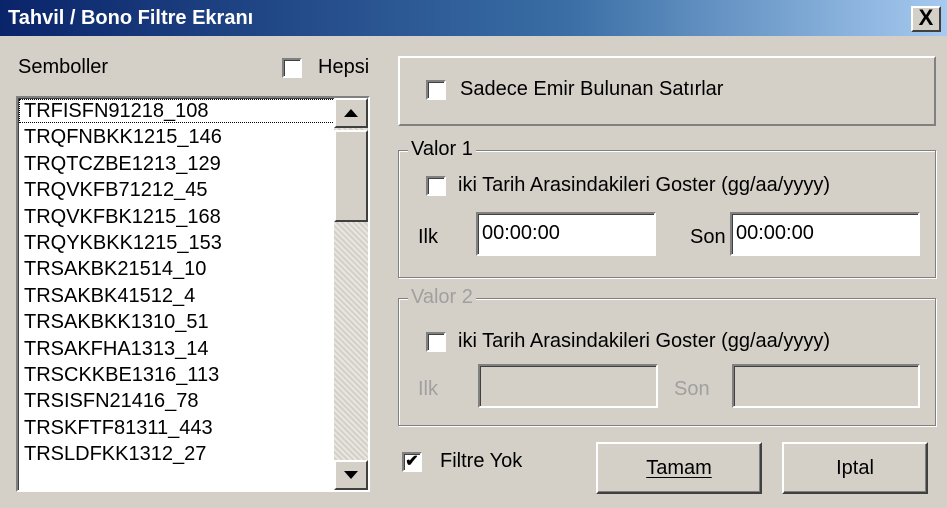  I want to click on scroll-down-button, so click(351, 475).